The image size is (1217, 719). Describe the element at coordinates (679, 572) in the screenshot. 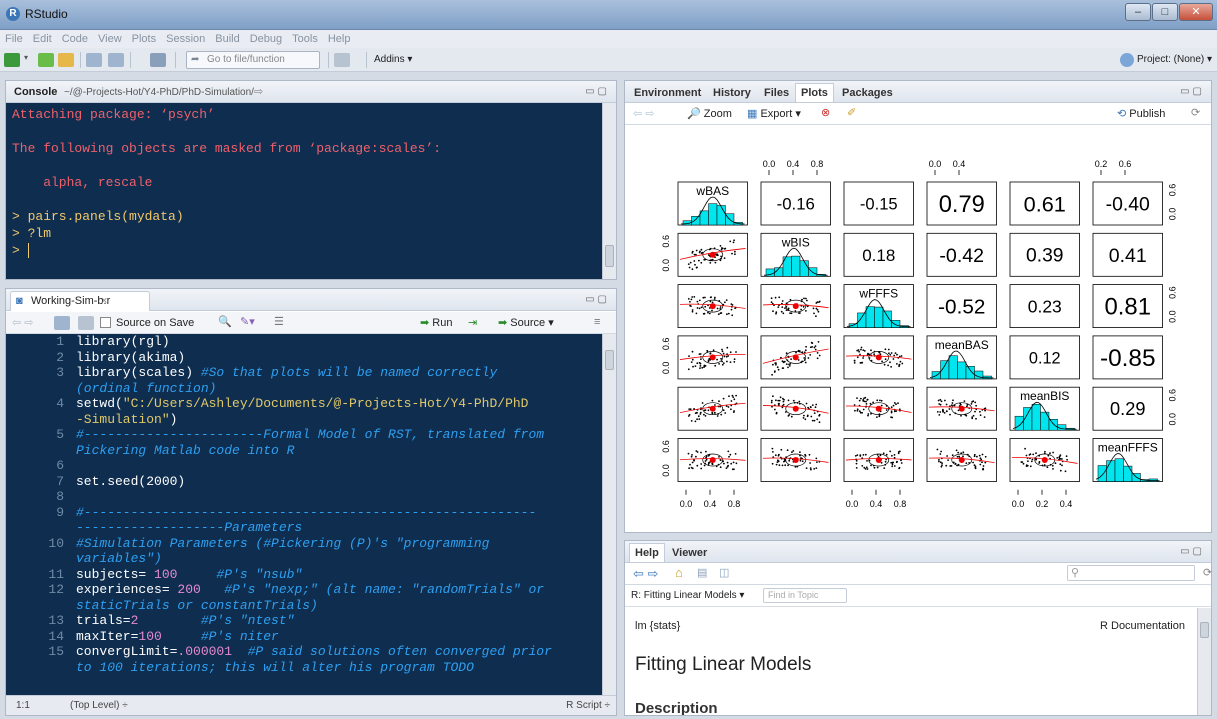

I see `help-home-icon: ⌂` at that location.